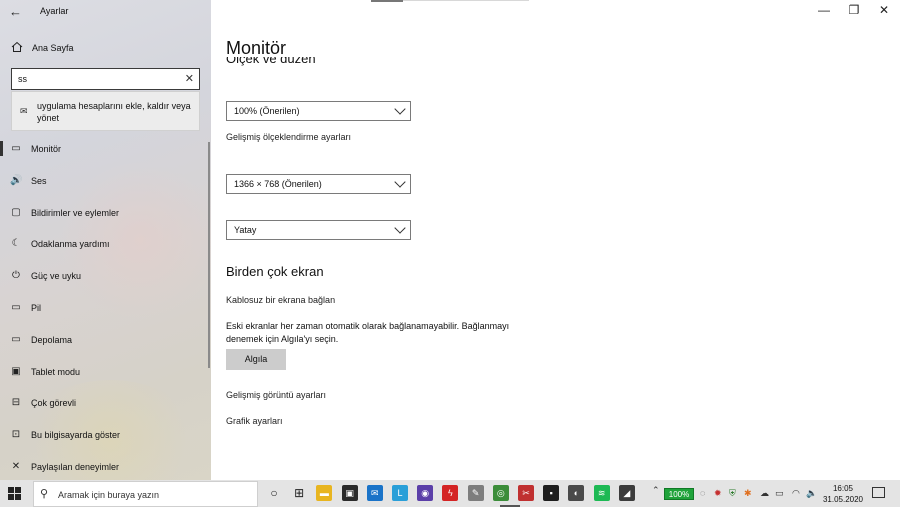 Image resolution: width=900 pixels, height=507 pixels. What do you see at coordinates (53, 48) in the screenshot?
I see `home-label: Ana Sayfa` at bounding box center [53, 48].